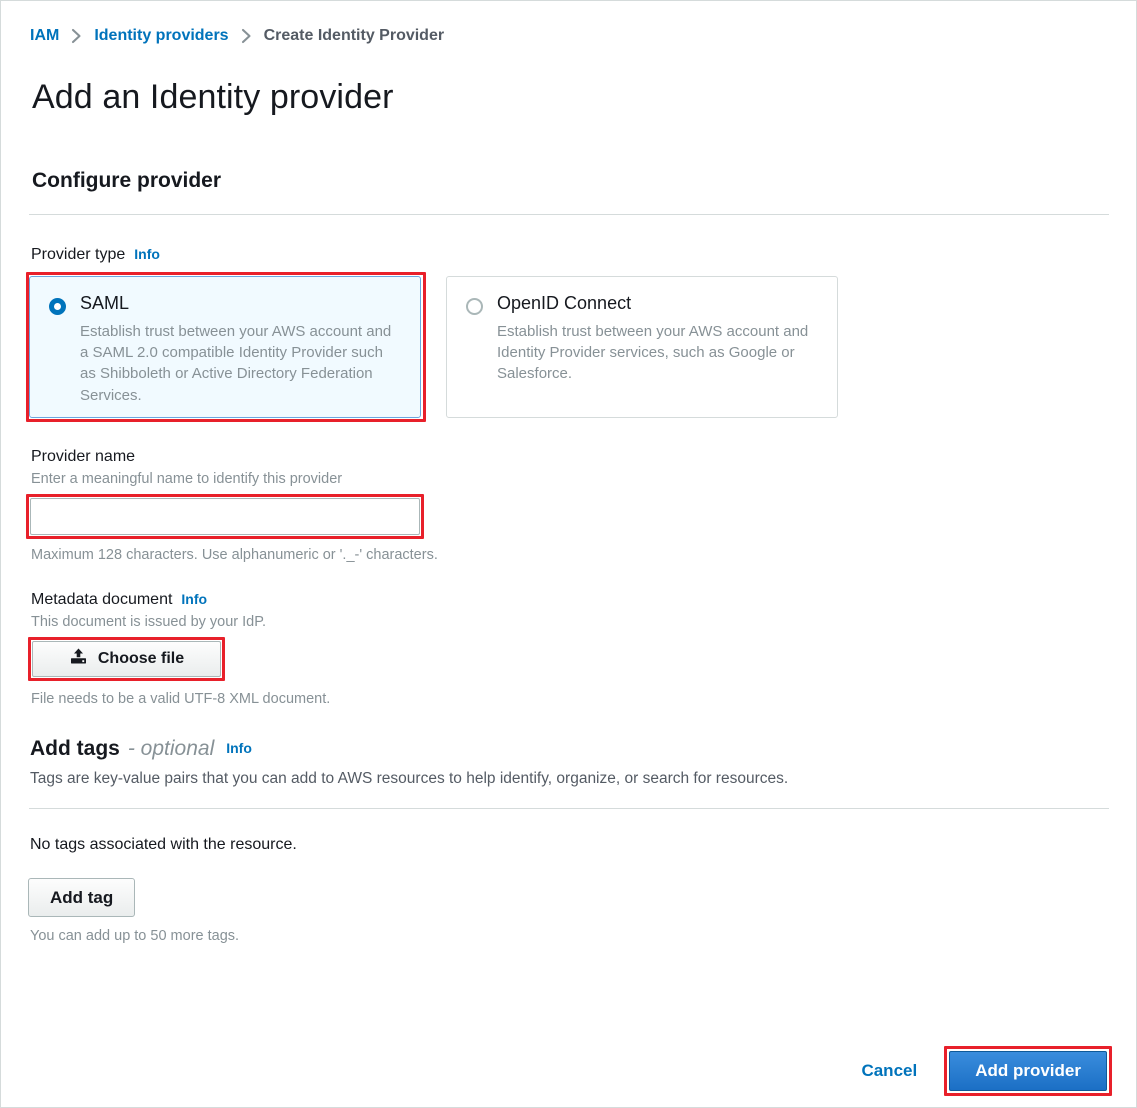 The height and width of the screenshot is (1108, 1137). What do you see at coordinates (564, 303) in the screenshot?
I see `provider-type-option-oidc-title: OpenID Connect` at bounding box center [564, 303].